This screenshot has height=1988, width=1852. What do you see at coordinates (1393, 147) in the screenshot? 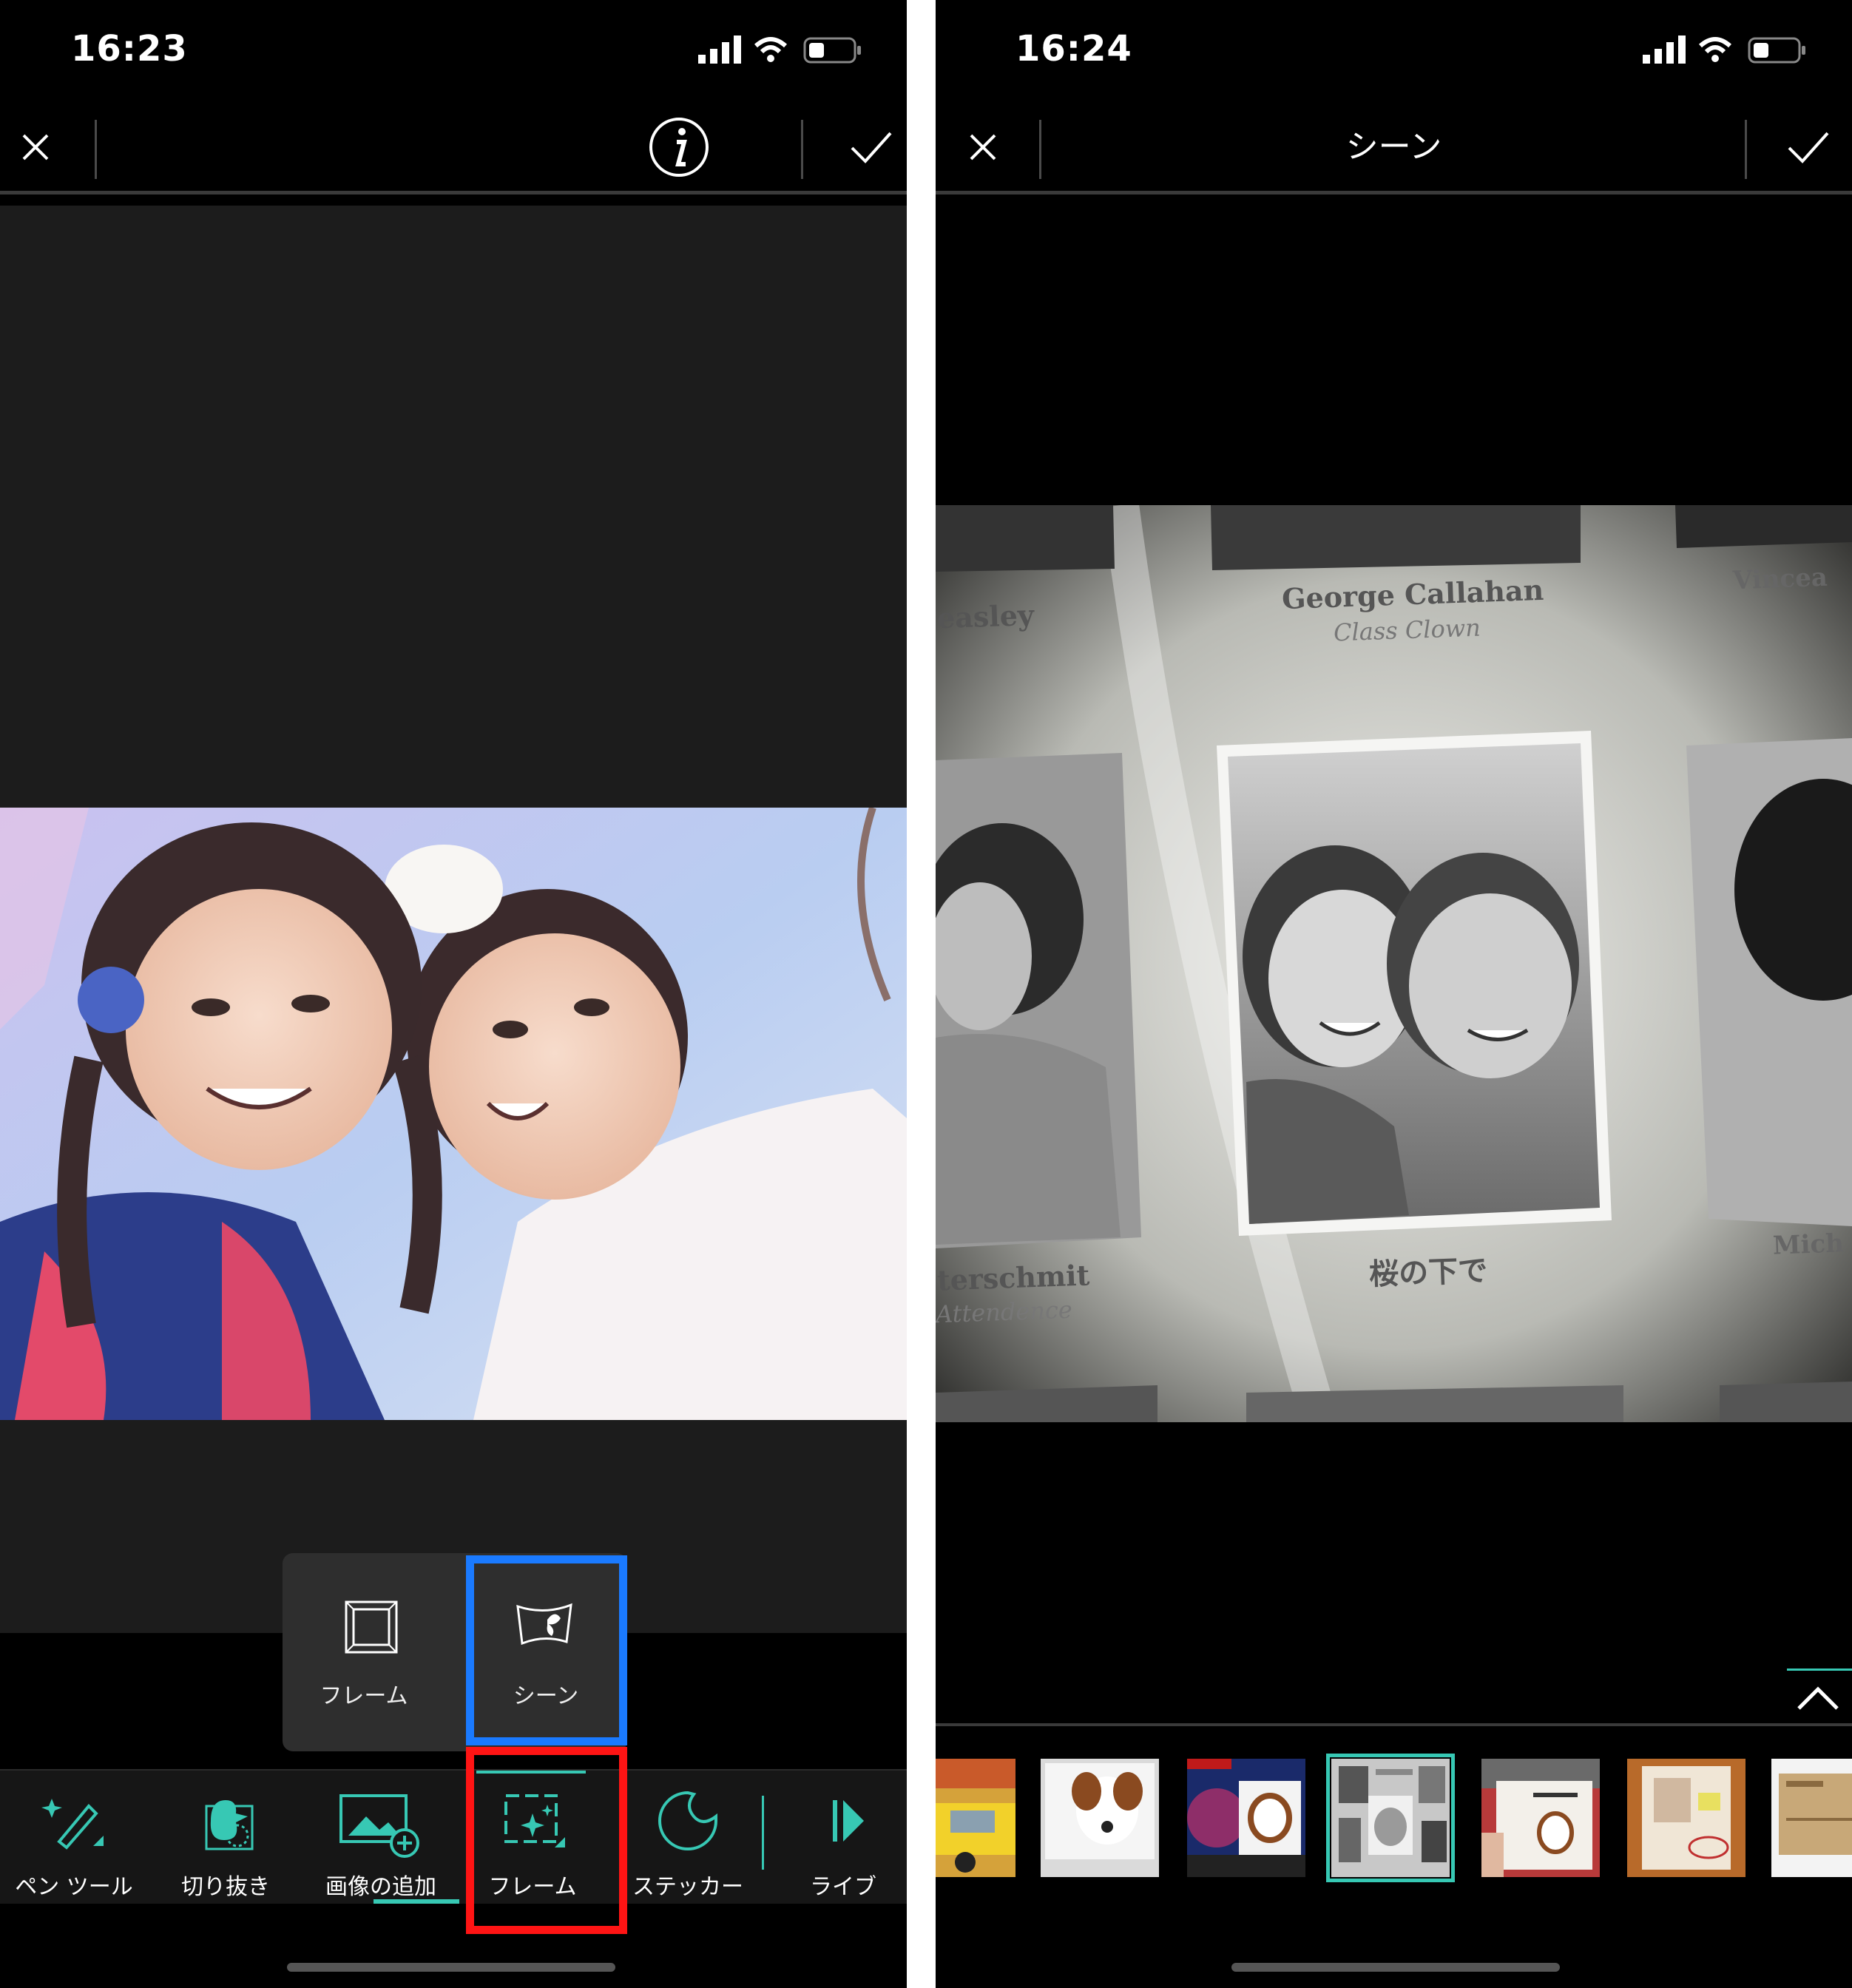
I see `page-title: シーン` at bounding box center [1393, 147].